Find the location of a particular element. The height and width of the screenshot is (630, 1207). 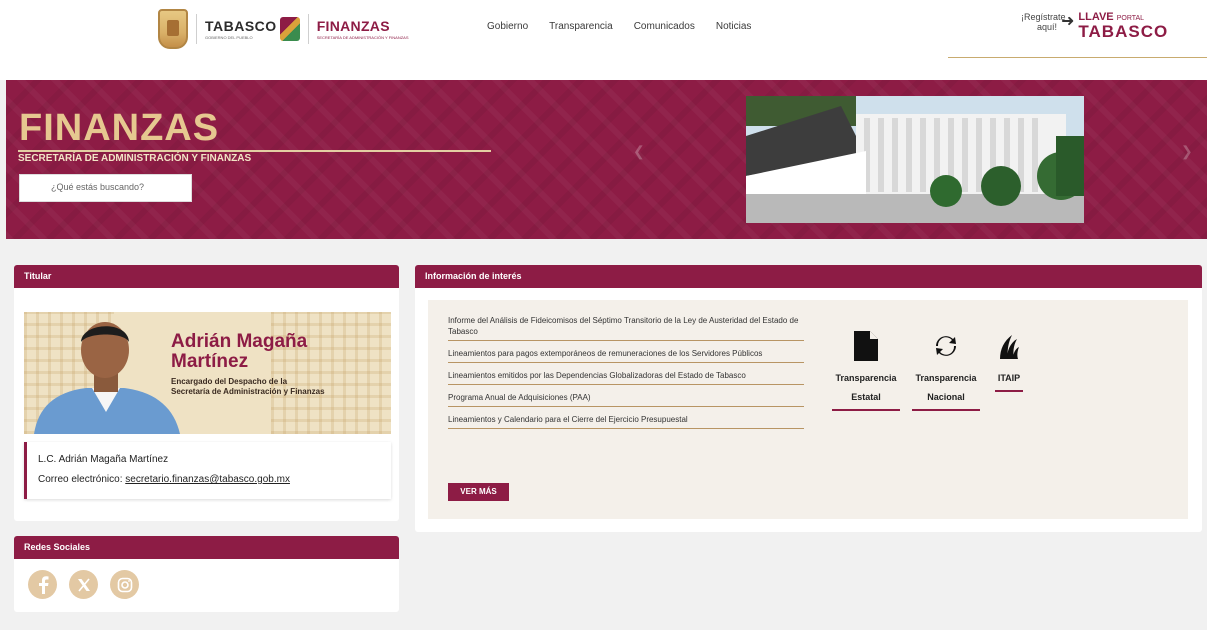

search-input: ¿Qué estás buscando? is located at coordinates (105, 188).